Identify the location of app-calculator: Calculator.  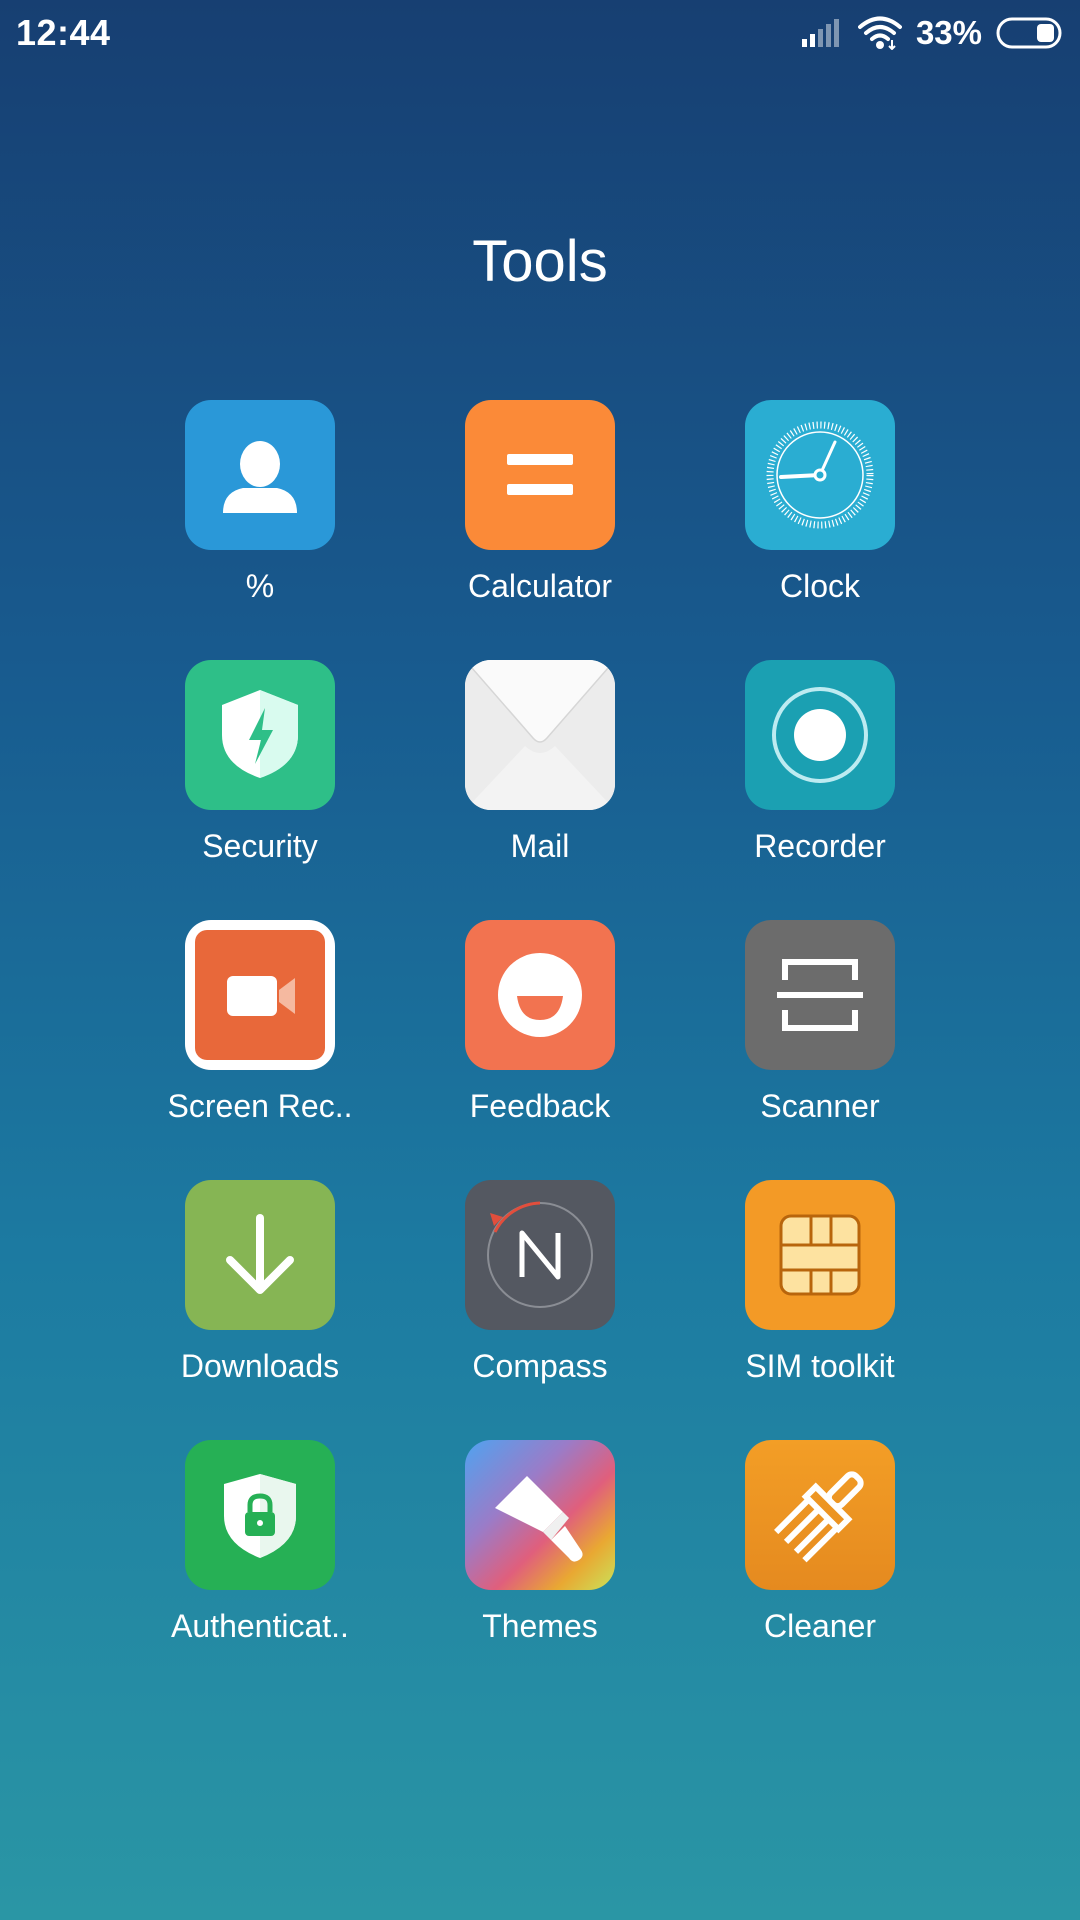
(540, 530).